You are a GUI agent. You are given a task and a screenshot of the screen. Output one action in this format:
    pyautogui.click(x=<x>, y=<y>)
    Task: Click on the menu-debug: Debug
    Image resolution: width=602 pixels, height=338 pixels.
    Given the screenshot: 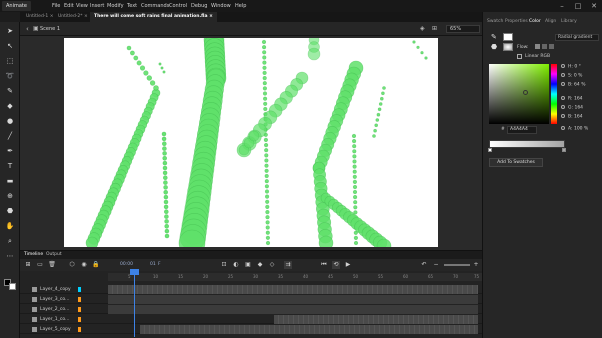 What is the action you would take?
    pyautogui.click(x=199, y=6)
    